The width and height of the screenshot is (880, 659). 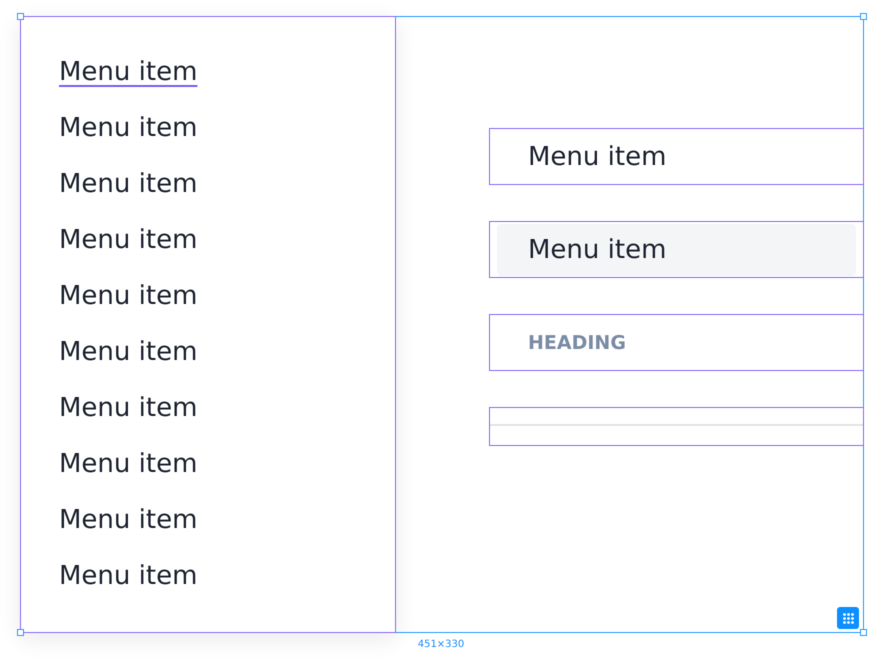 I want to click on grid-button, so click(x=848, y=618).